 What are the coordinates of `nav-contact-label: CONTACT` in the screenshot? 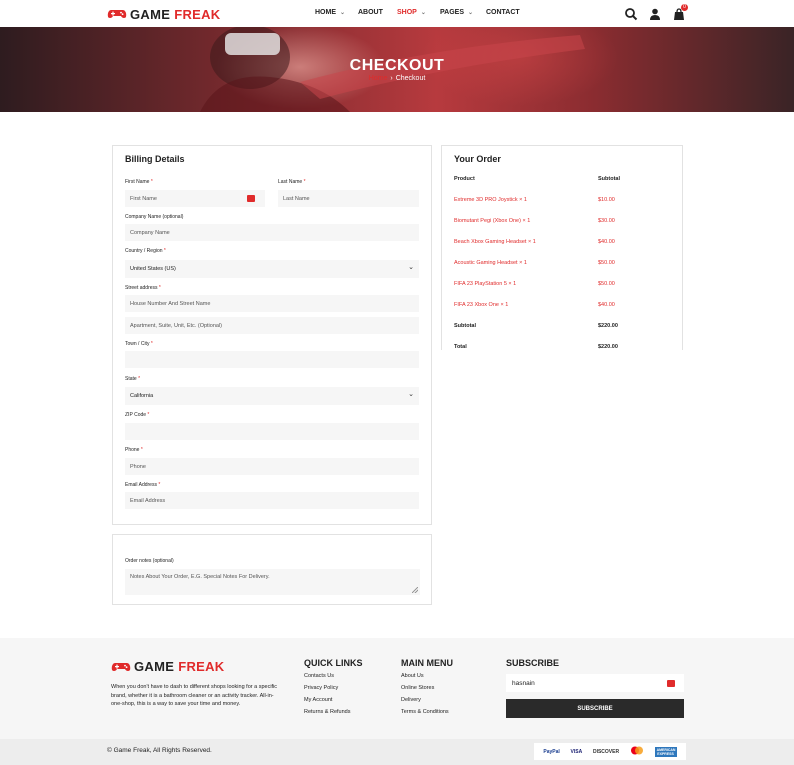 It's located at (503, 12).